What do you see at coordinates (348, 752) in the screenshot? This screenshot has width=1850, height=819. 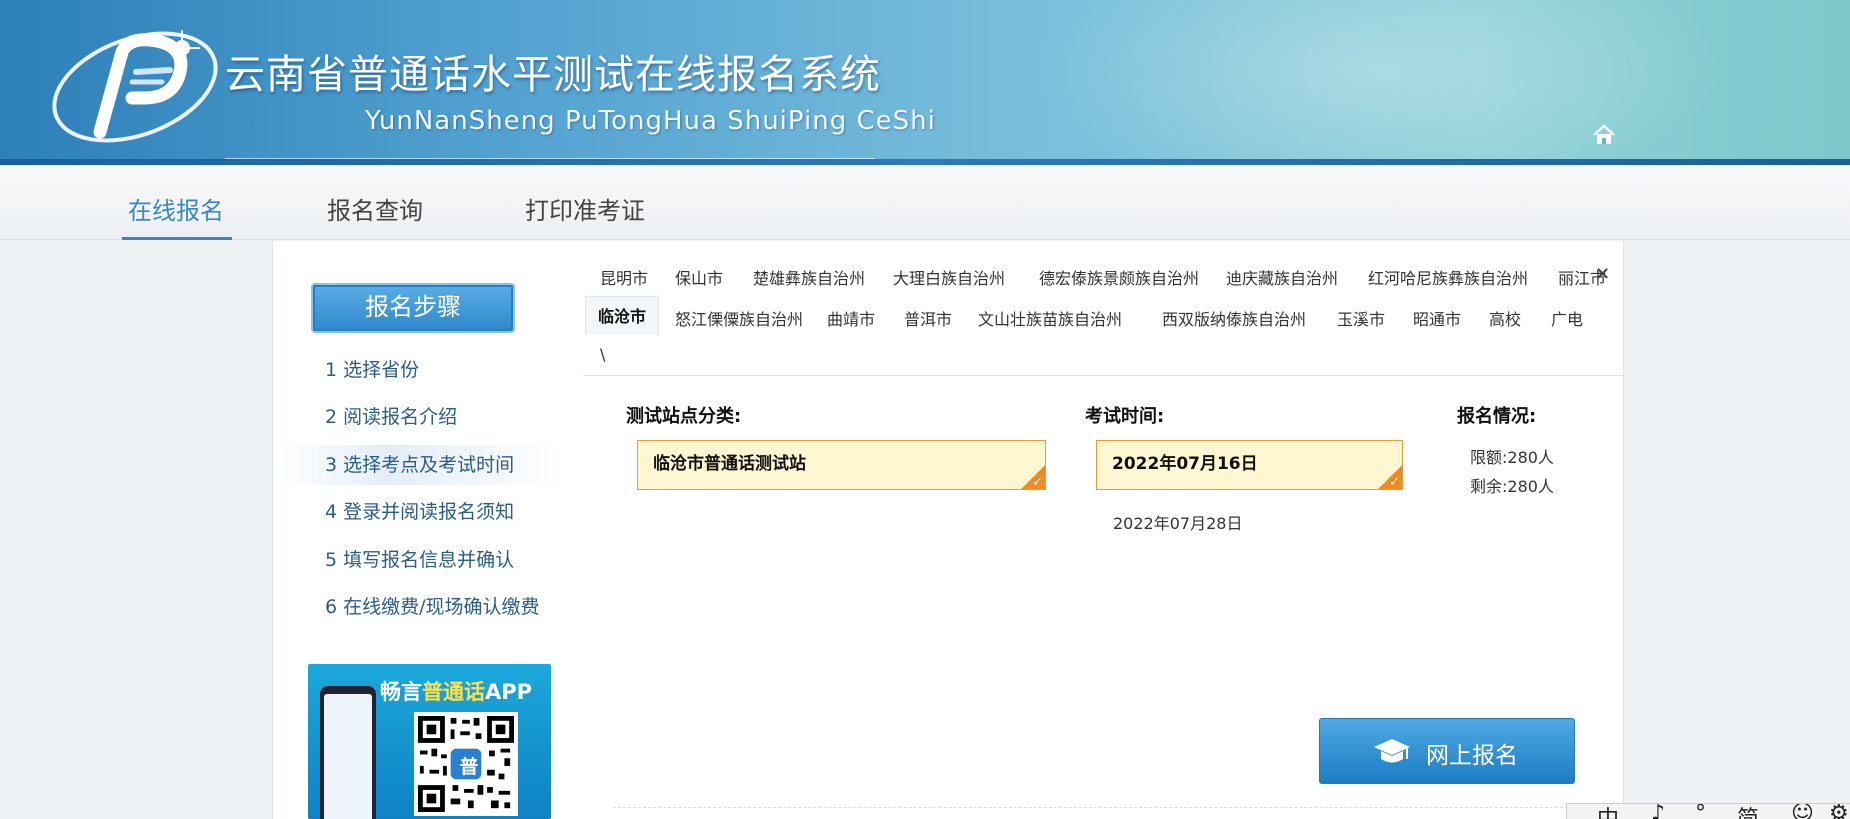 I see `phone-icon` at bounding box center [348, 752].